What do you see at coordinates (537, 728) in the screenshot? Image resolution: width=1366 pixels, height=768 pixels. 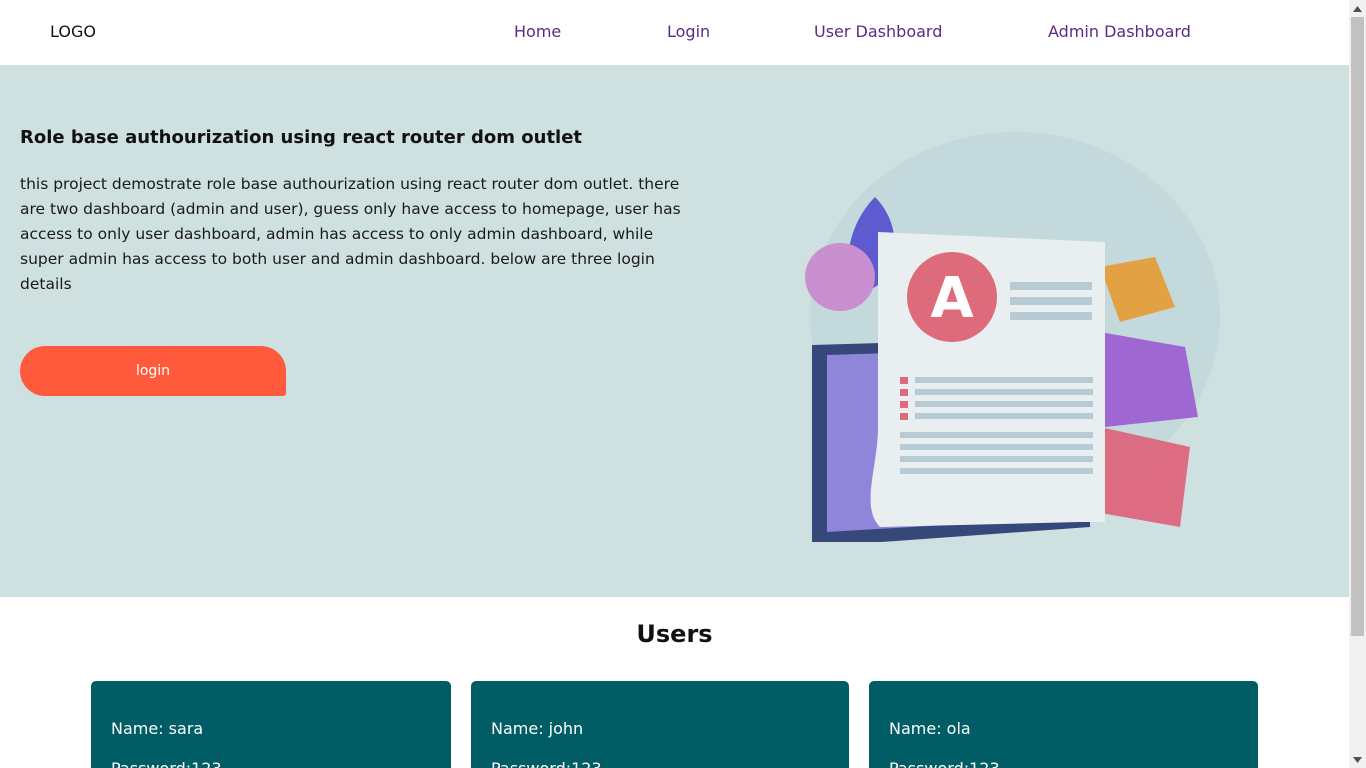 I see `user-card-name: Name: john` at bounding box center [537, 728].